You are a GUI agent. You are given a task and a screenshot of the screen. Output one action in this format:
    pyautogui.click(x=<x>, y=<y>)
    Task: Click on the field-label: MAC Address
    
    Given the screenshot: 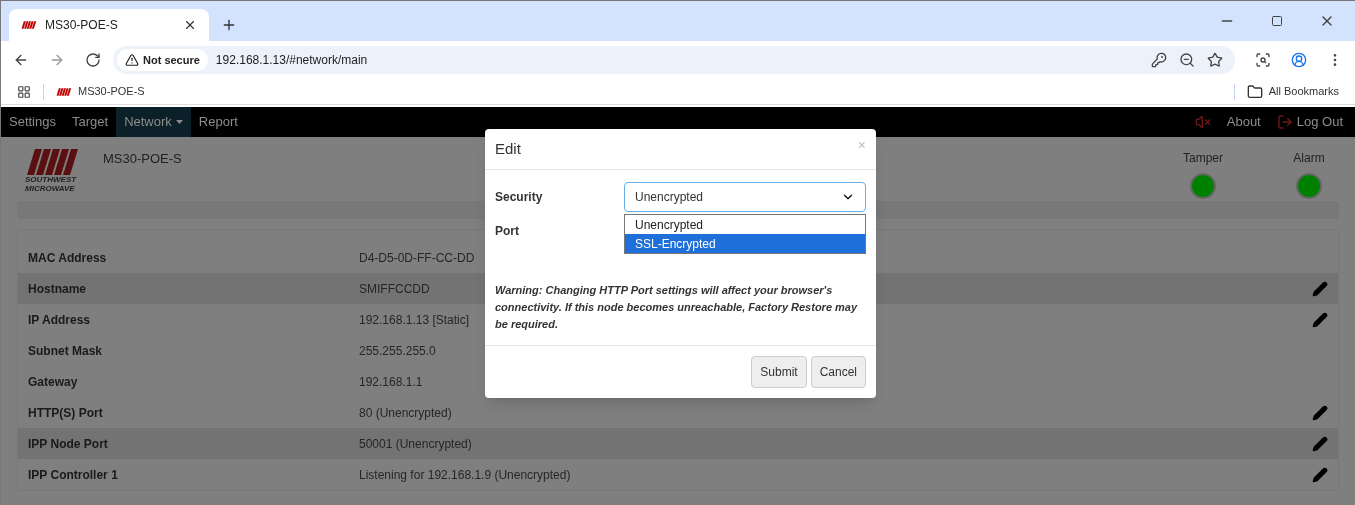 What is the action you would take?
    pyautogui.click(x=68, y=258)
    